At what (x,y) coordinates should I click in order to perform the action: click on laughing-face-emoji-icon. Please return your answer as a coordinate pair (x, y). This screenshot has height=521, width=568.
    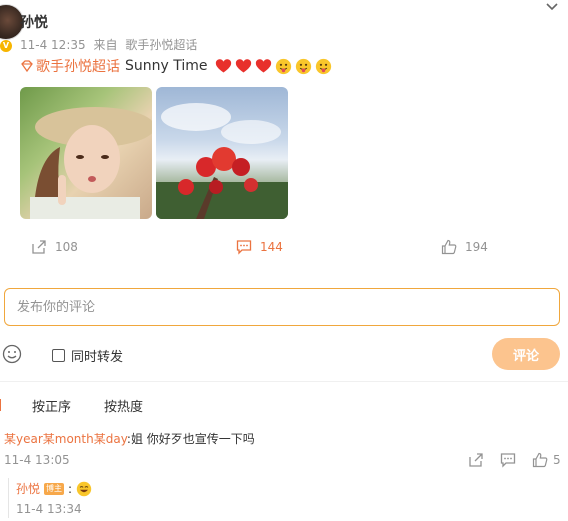
    Looking at the image, I should click on (84, 488).